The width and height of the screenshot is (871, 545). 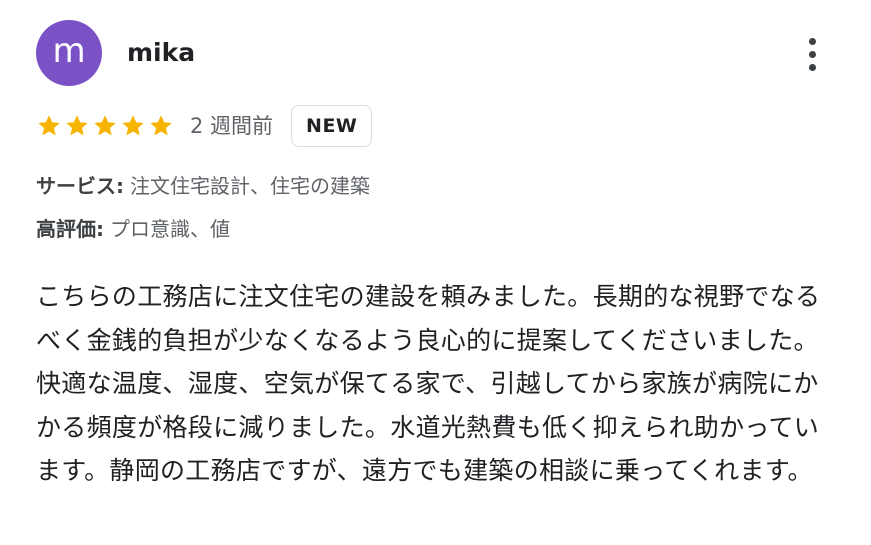 What do you see at coordinates (161, 53) in the screenshot?
I see `reviewer-name: mika` at bounding box center [161, 53].